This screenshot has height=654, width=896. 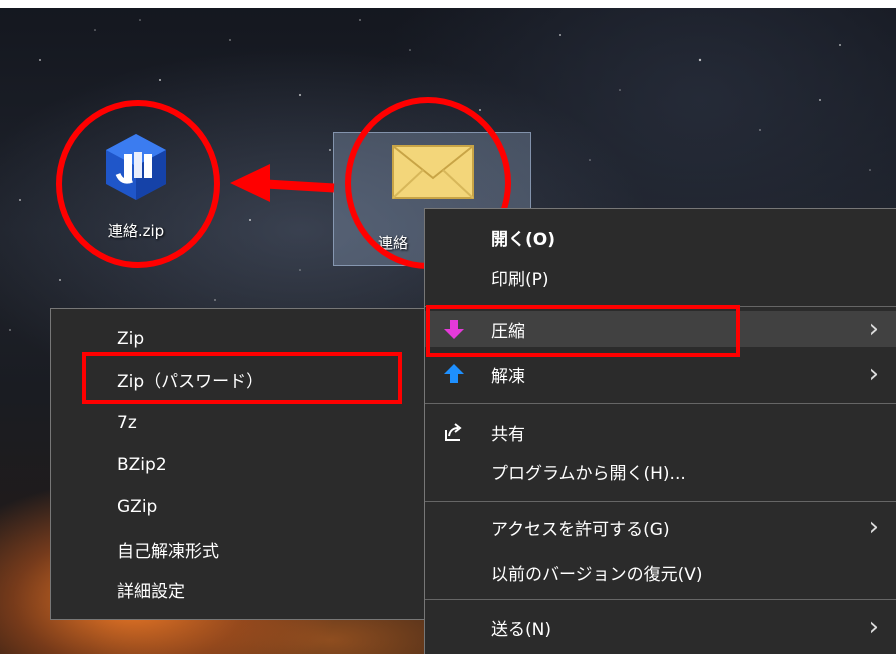 I want to click on menu-item-print: 印刷(P), so click(x=660, y=277).